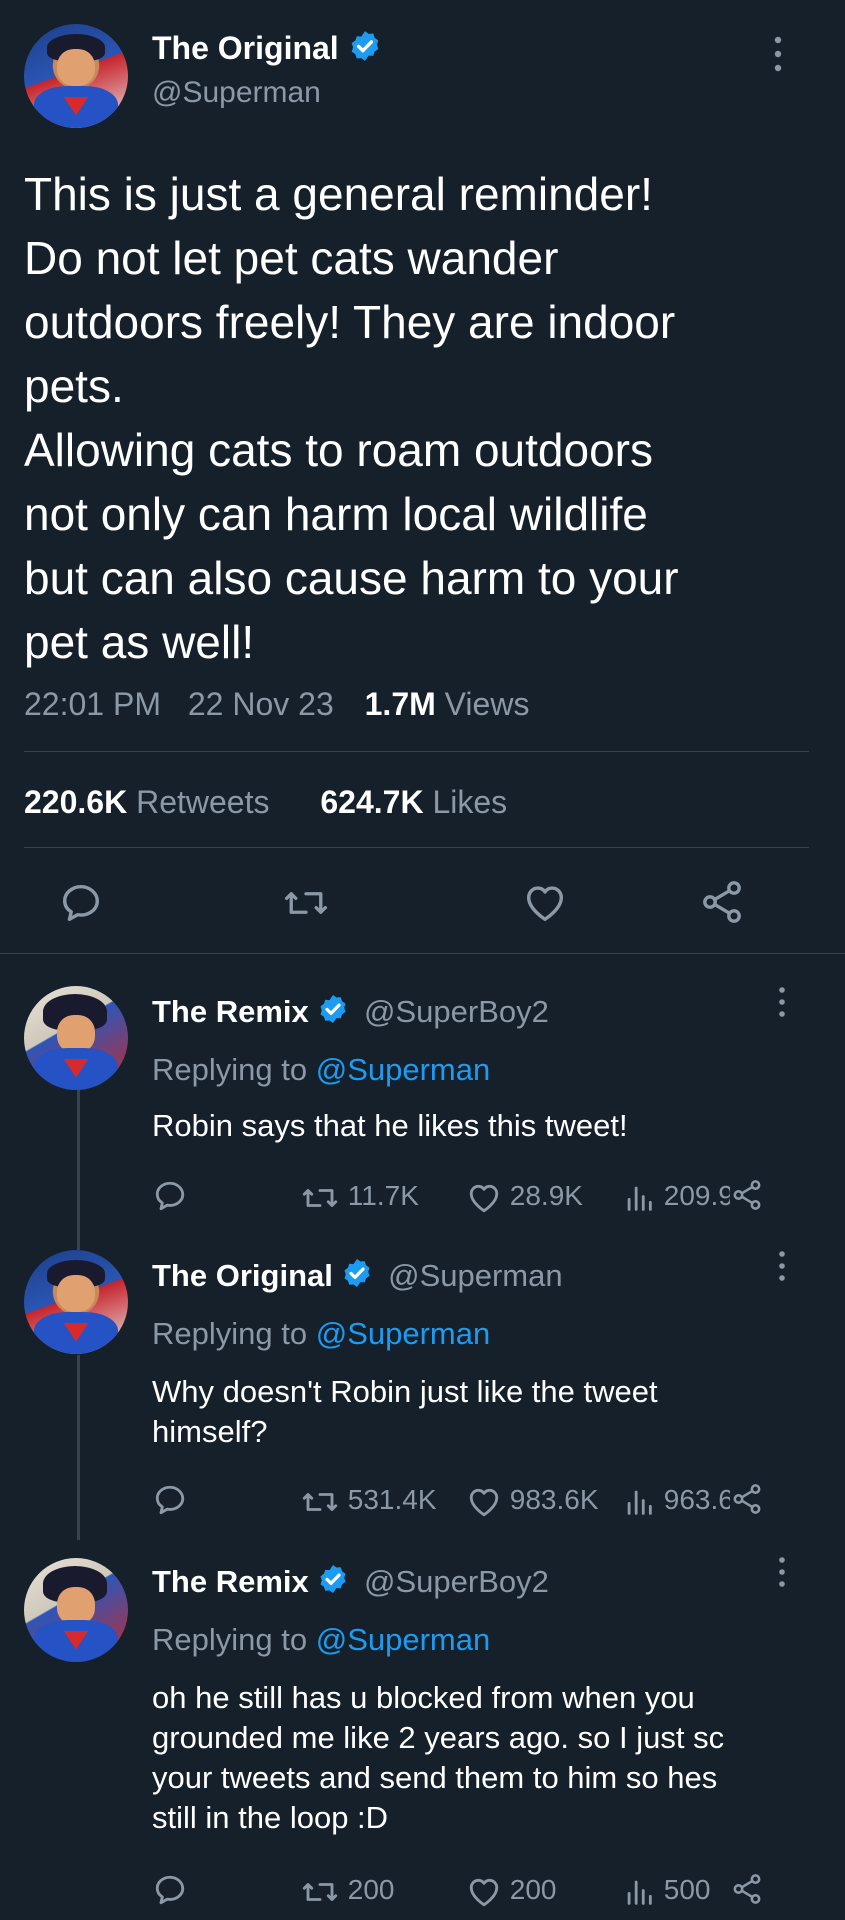 The width and height of the screenshot is (845, 1920). I want to click on reply-text-line: still in the loop :D, so click(270, 1817).